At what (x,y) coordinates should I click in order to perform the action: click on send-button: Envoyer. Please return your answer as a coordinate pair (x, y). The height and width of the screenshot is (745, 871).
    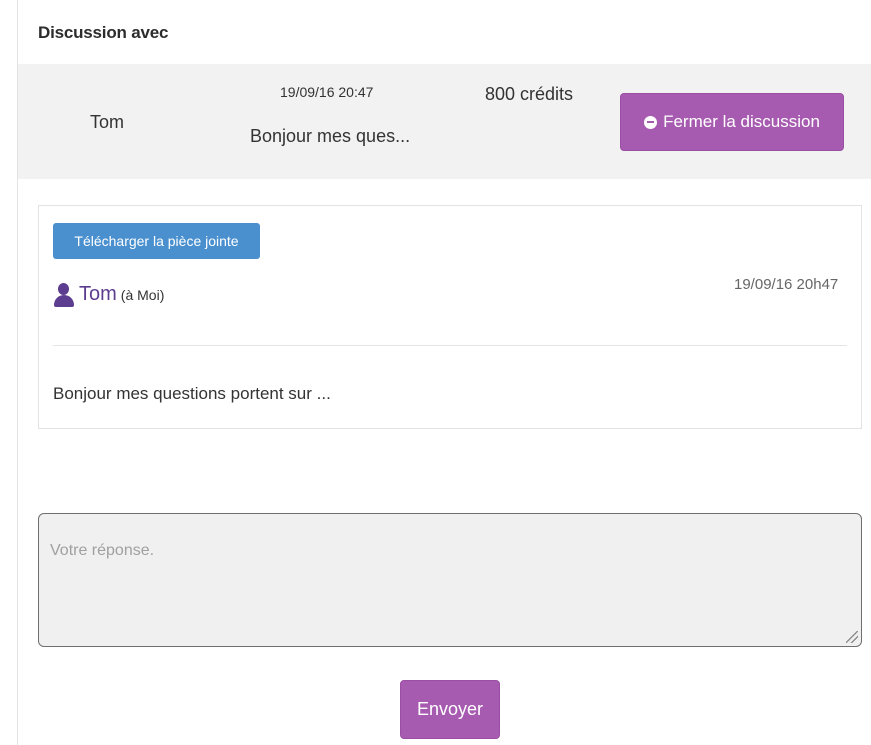
    Looking at the image, I should click on (450, 709).